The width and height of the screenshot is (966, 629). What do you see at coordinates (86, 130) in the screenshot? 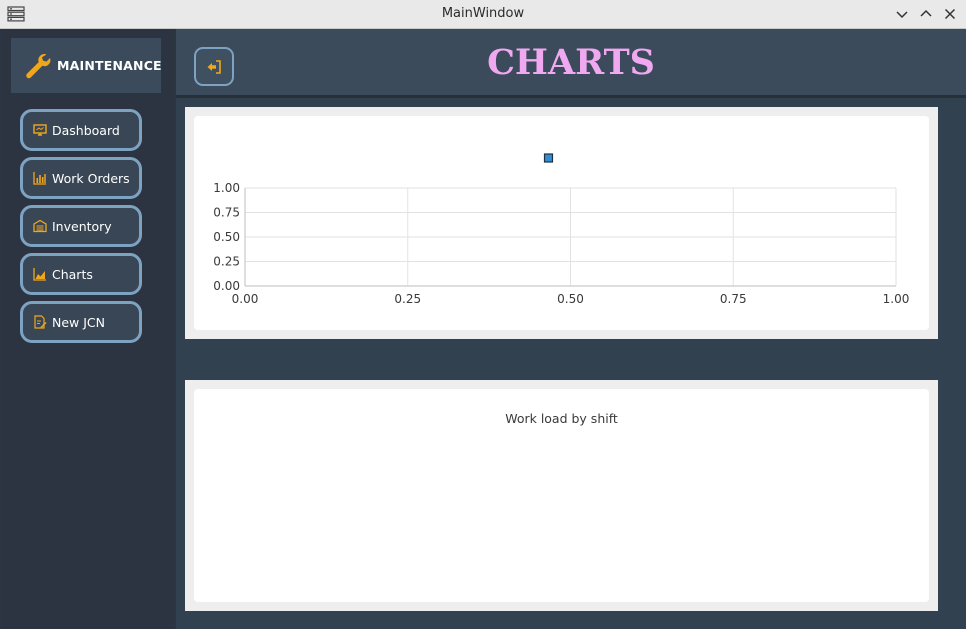
I see `sidebar-item-label: Dashboard` at bounding box center [86, 130].